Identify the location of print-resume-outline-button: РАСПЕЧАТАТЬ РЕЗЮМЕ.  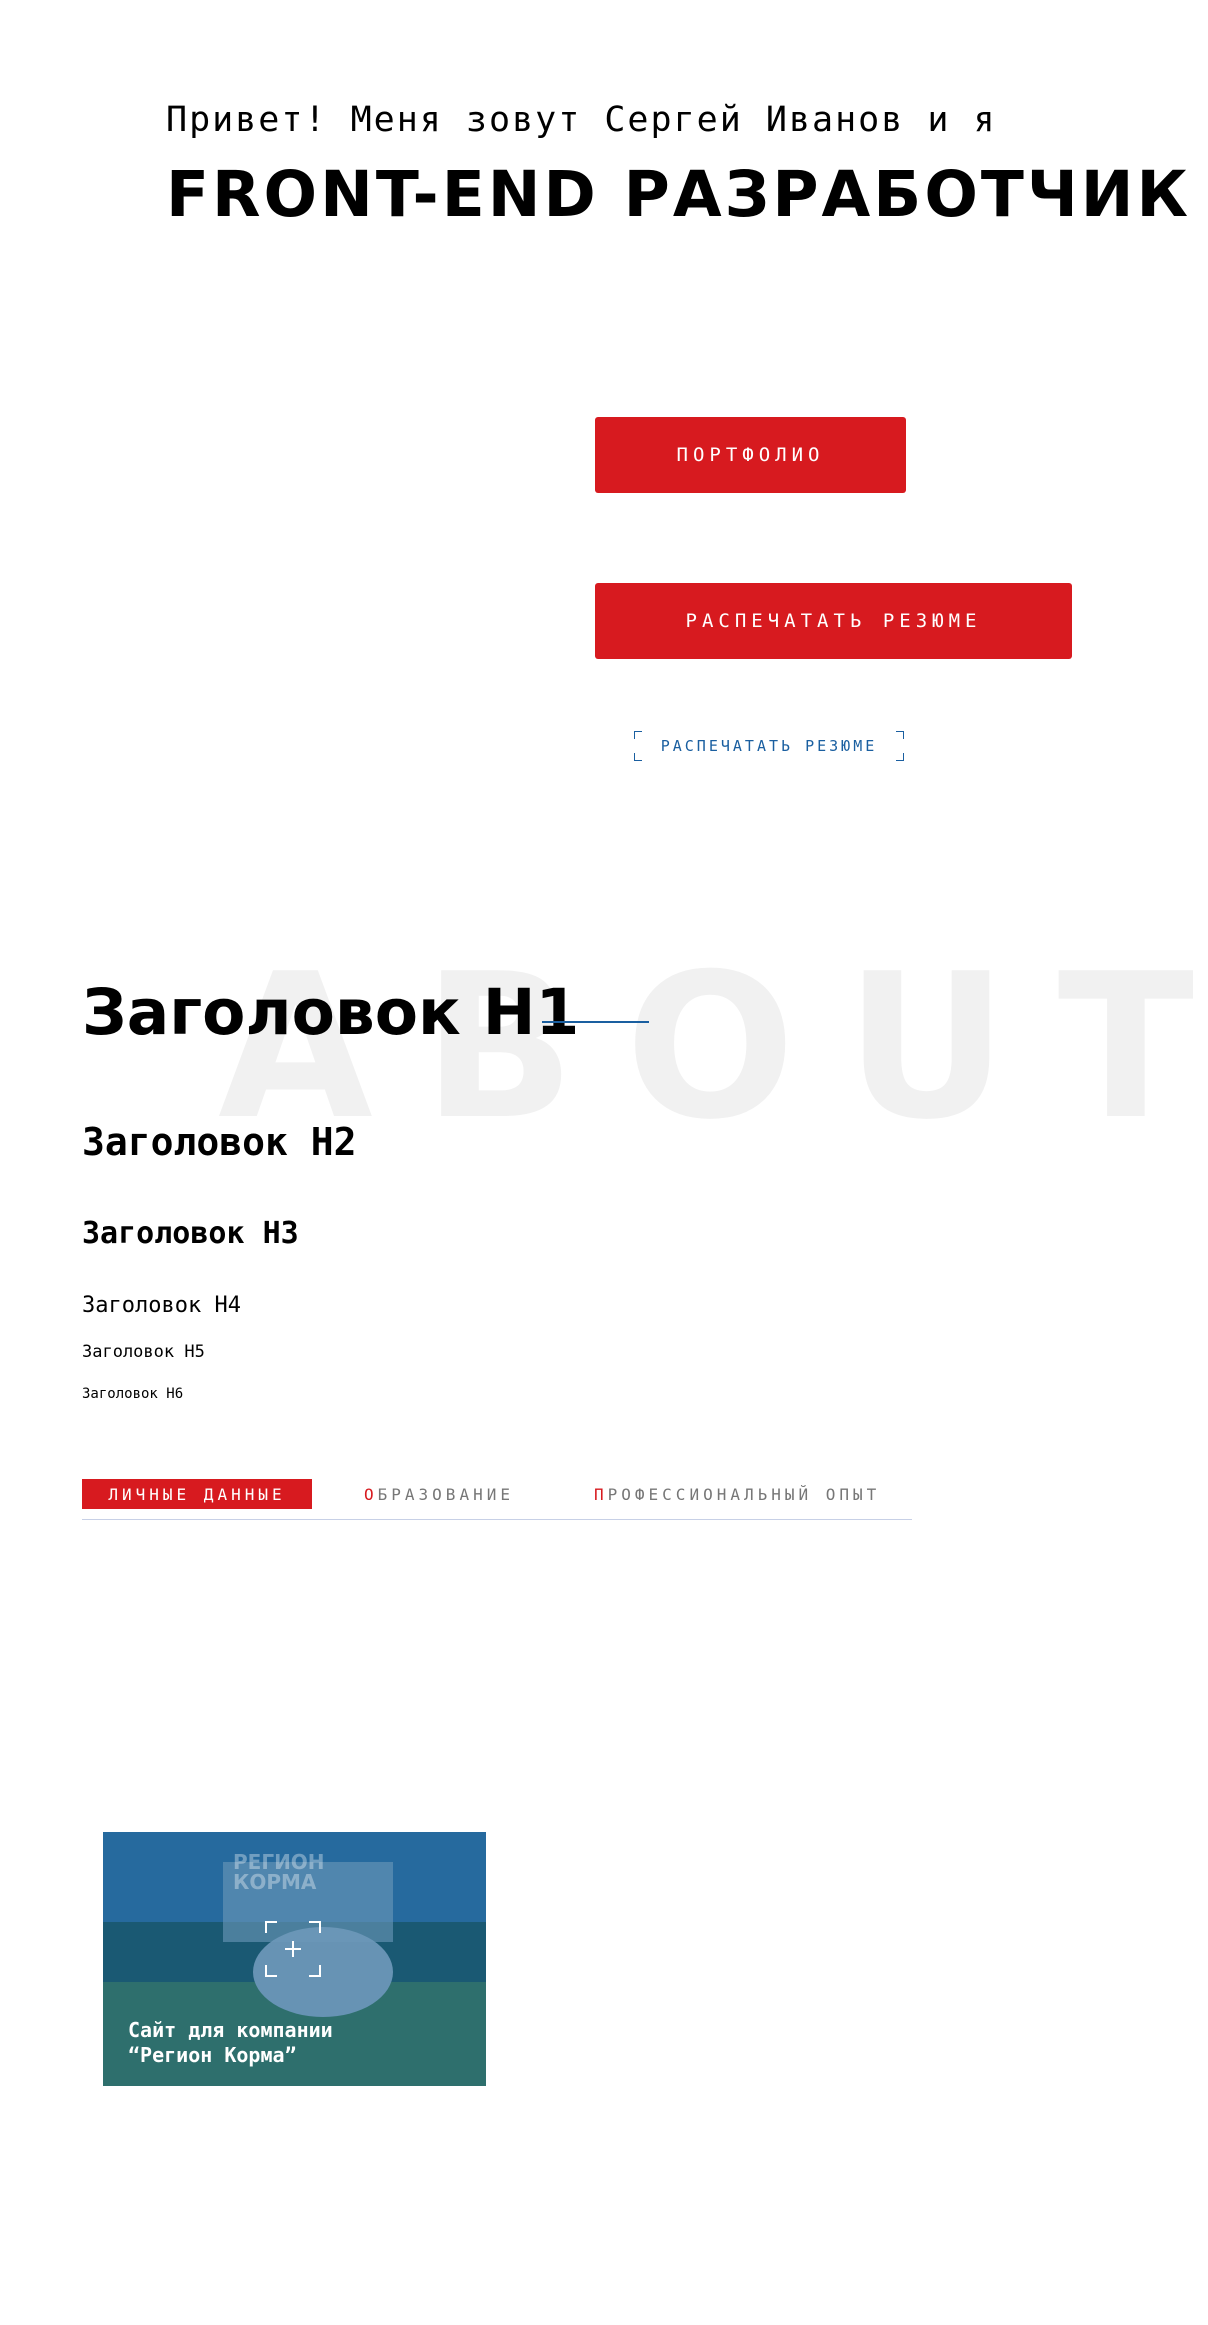
(769, 746).